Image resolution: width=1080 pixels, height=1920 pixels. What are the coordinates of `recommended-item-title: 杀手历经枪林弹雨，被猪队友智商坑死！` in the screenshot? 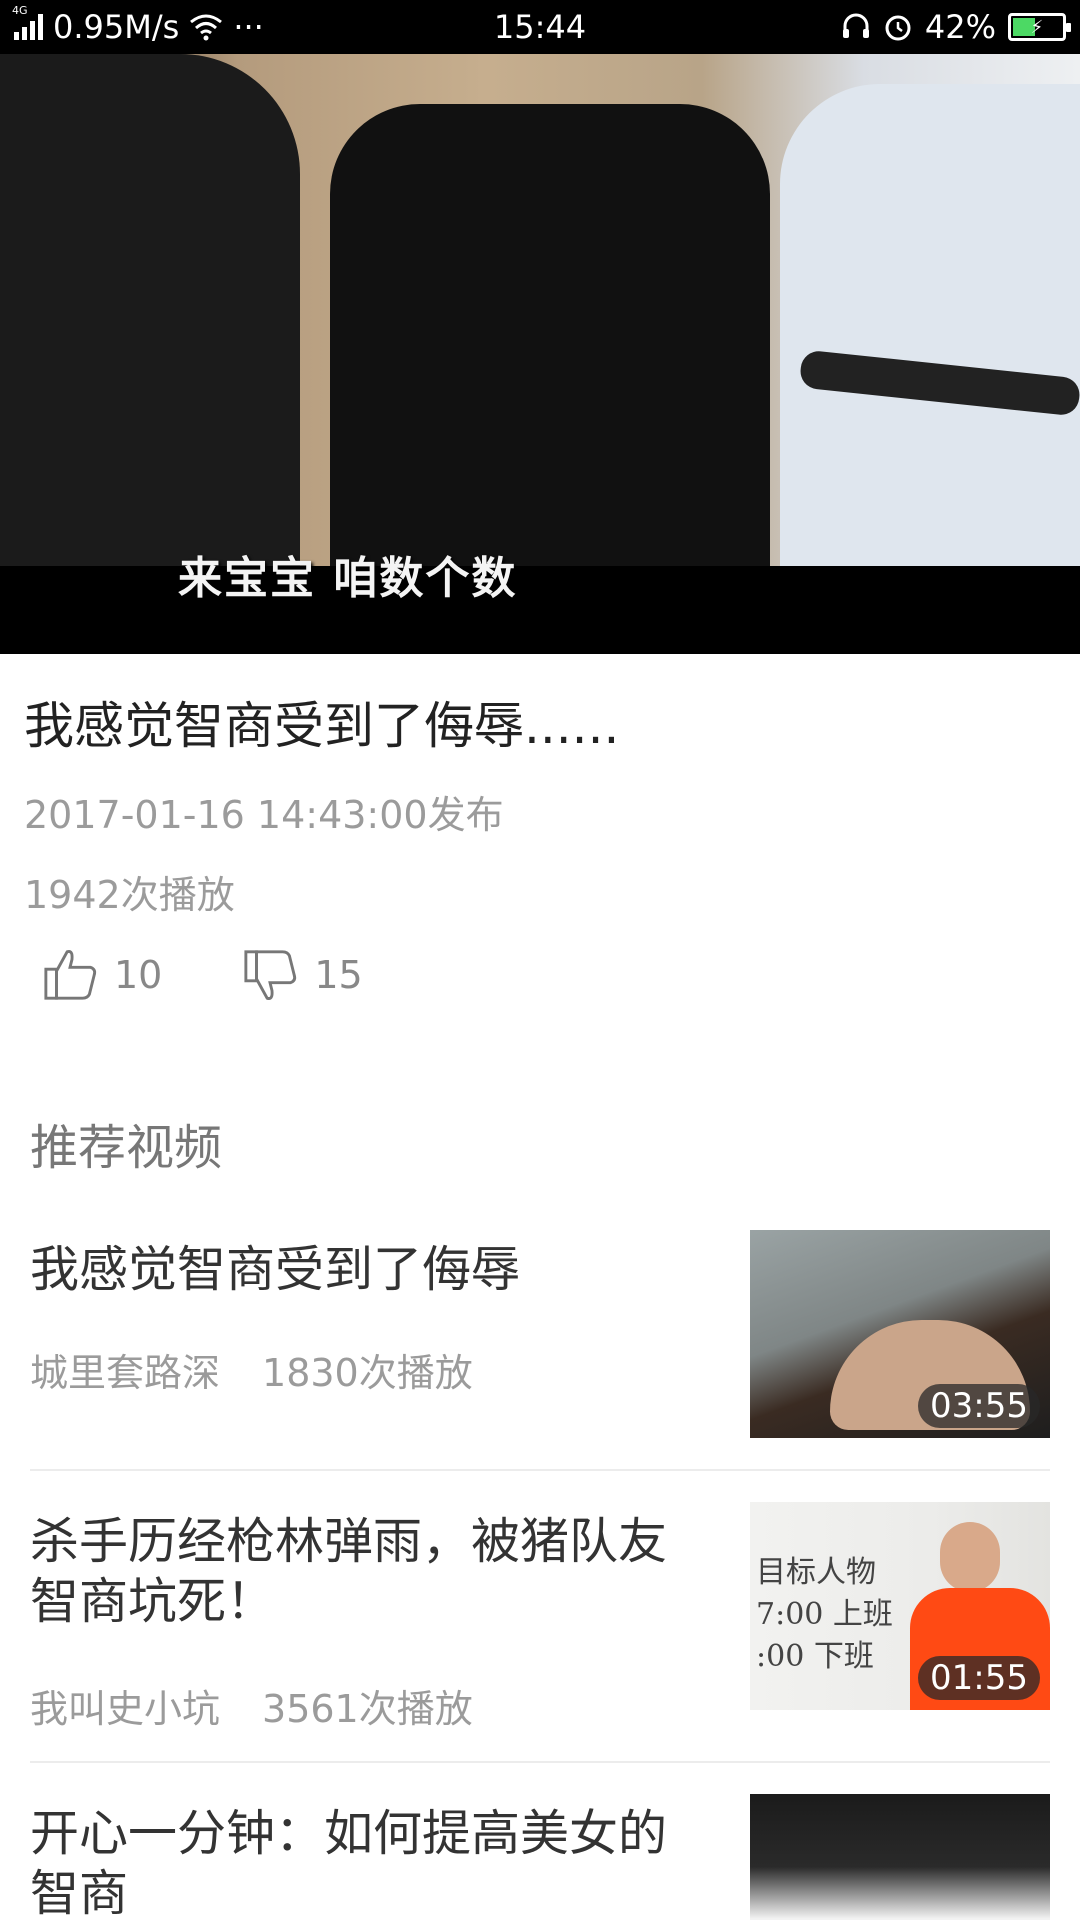 It's located at (349, 1571).